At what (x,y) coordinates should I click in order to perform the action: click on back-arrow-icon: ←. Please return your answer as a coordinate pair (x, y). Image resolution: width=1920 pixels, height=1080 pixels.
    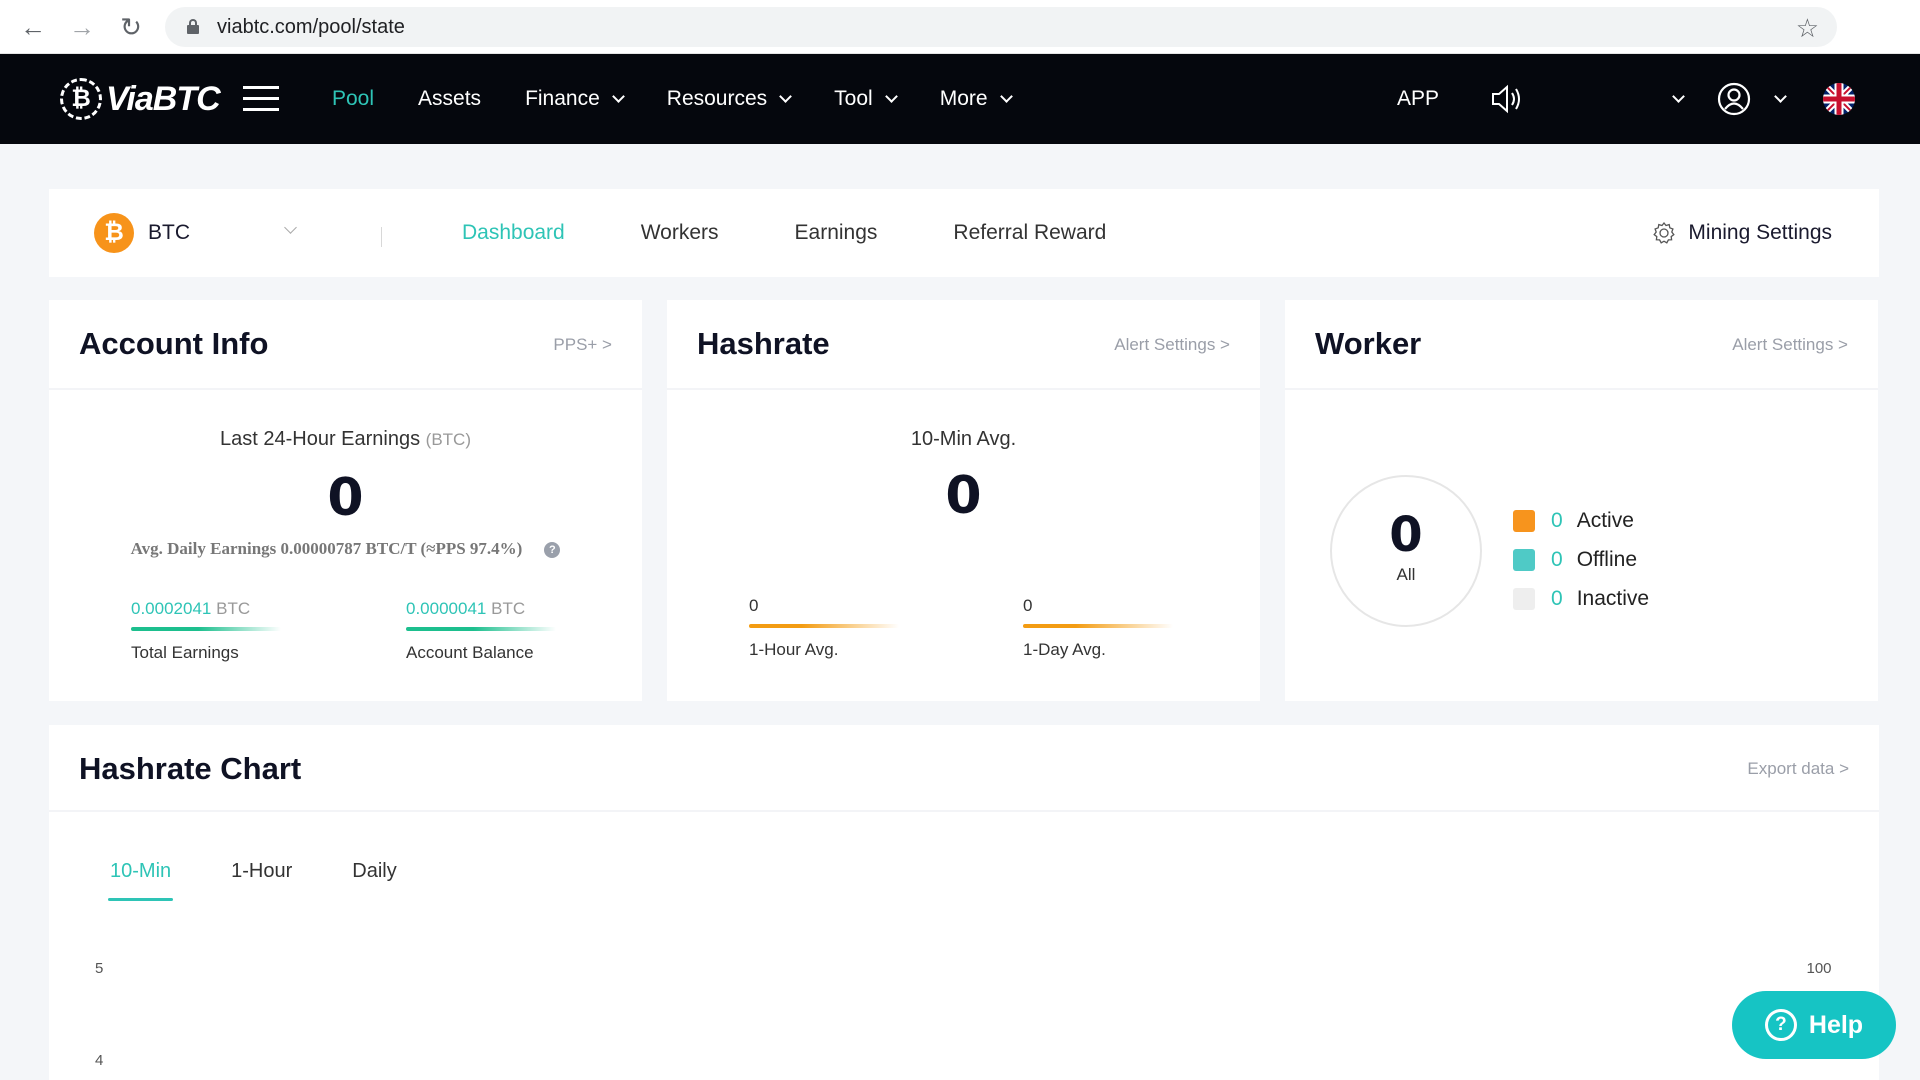
    Looking at the image, I should click on (33, 27).